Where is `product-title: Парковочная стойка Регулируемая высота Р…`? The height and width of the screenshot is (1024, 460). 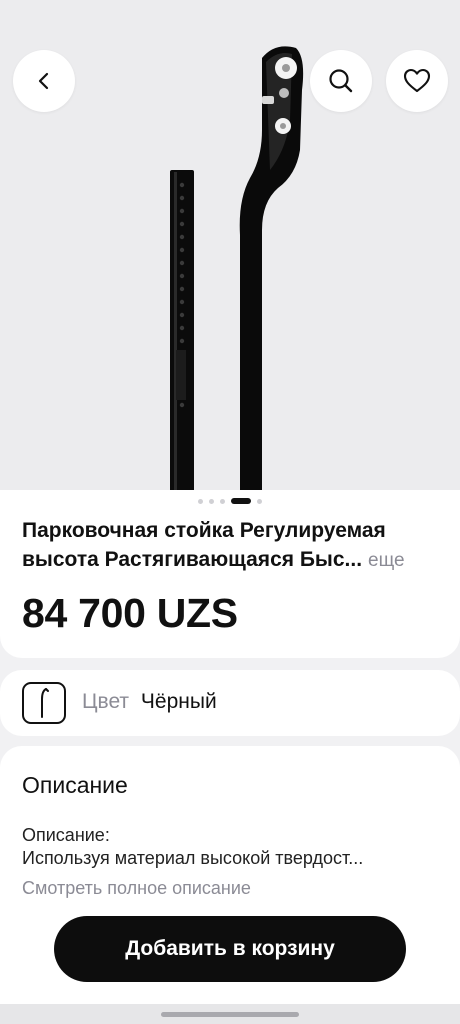 product-title: Парковочная стойка Регулируемая высота Р… is located at coordinates (232, 545).